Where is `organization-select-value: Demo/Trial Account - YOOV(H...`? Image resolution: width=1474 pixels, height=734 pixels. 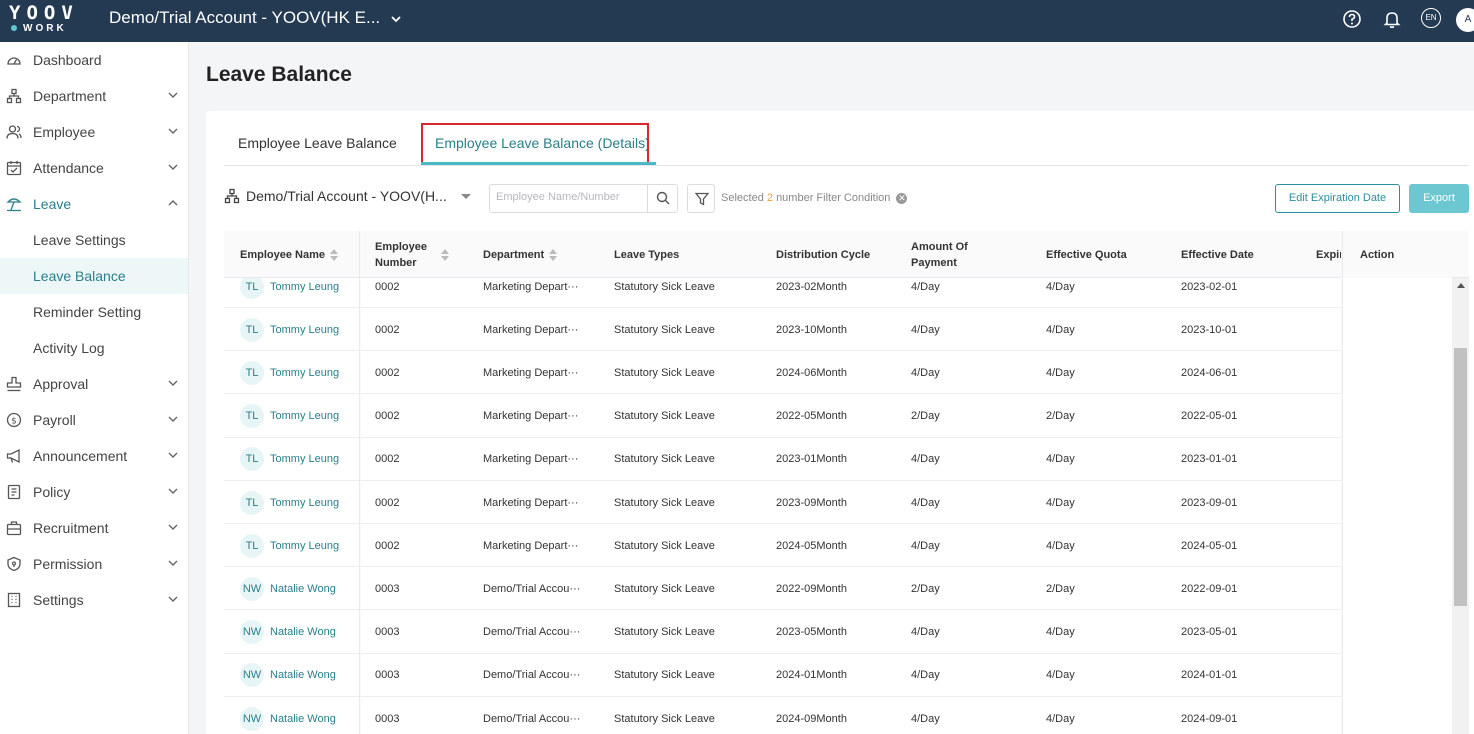 organization-select-value: Demo/Trial Account - YOOV(H... is located at coordinates (346, 196).